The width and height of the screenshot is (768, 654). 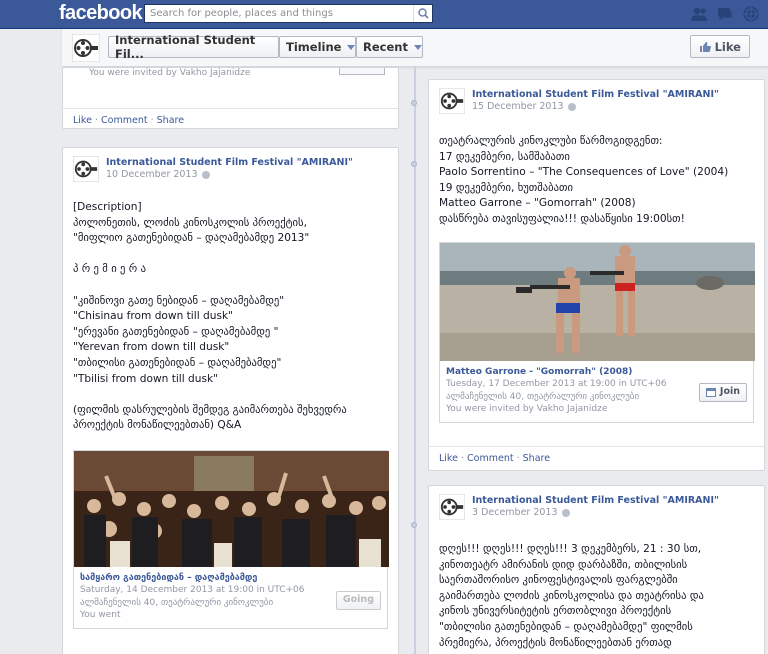 What do you see at coordinates (422, 13) in the screenshot?
I see `search-icon` at bounding box center [422, 13].